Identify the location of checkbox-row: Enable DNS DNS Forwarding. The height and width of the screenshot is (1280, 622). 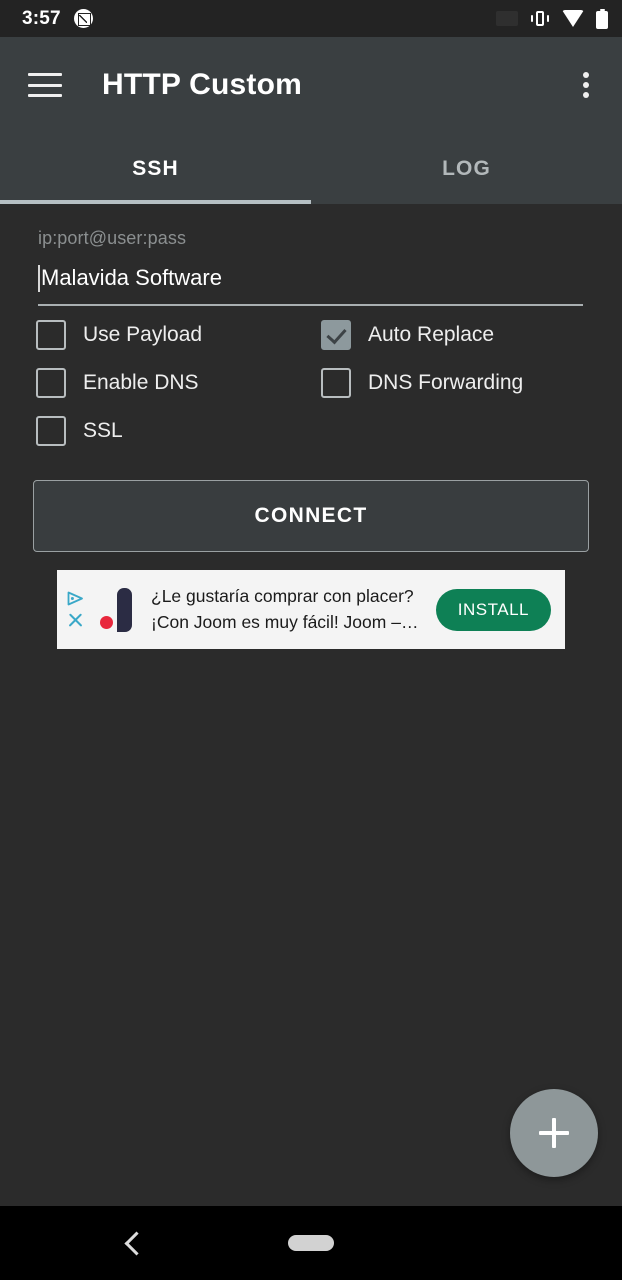
(316, 383).